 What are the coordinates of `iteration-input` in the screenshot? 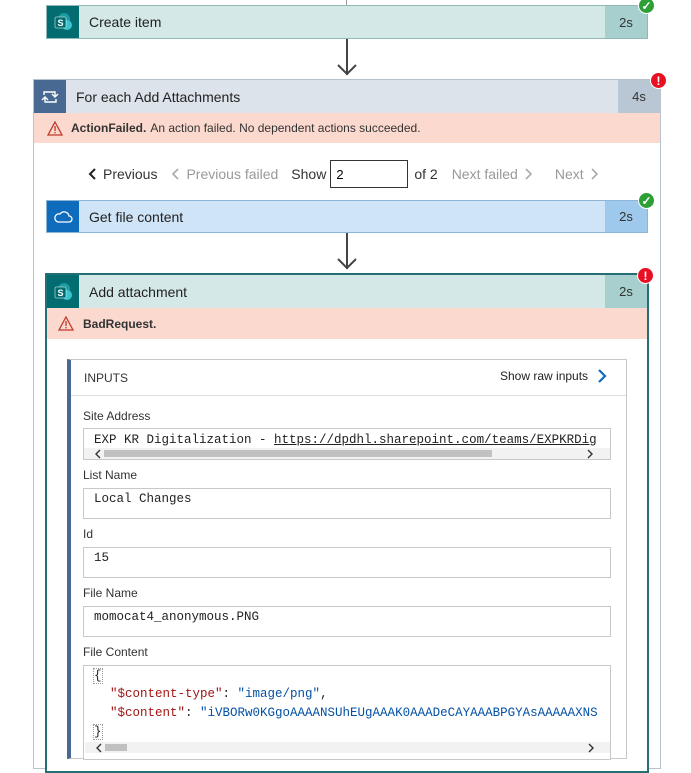 It's located at (369, 174).